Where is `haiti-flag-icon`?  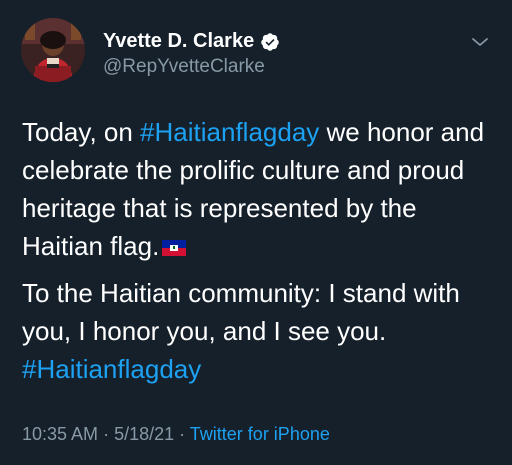
haiti-flag-icon is located at coordinates (174, 242).